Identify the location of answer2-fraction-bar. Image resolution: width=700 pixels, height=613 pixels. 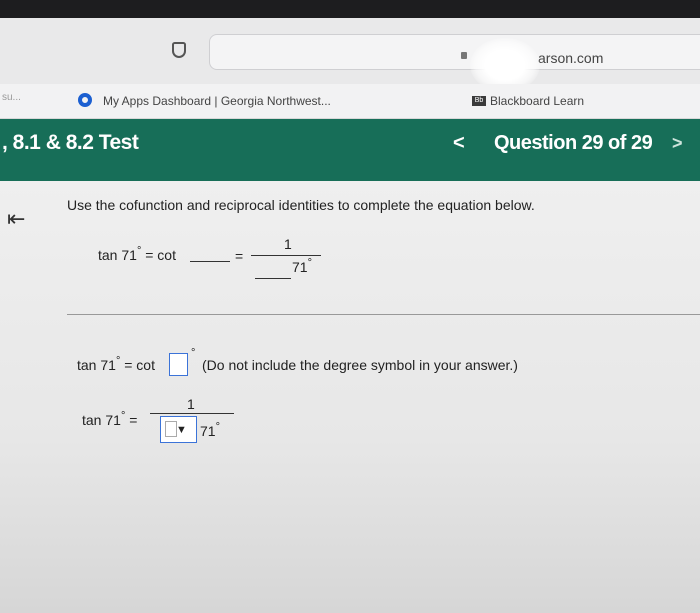
(192, 413).